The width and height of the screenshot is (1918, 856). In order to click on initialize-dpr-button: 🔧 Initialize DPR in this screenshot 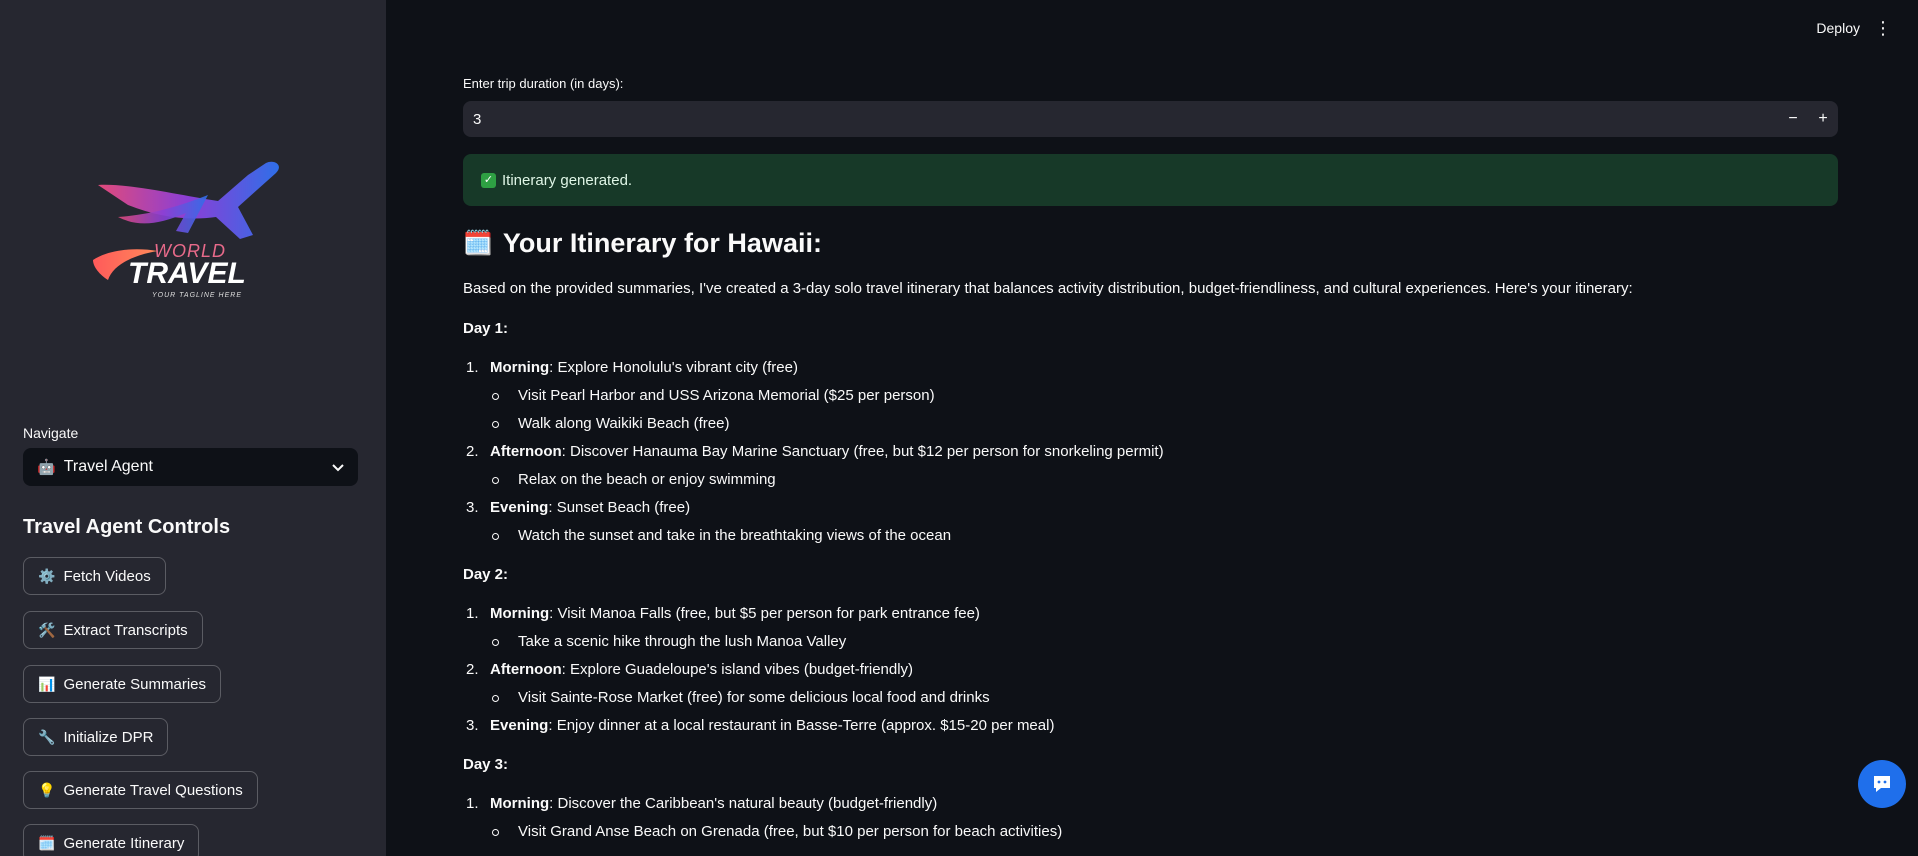, I will do `click(96, 737)`.